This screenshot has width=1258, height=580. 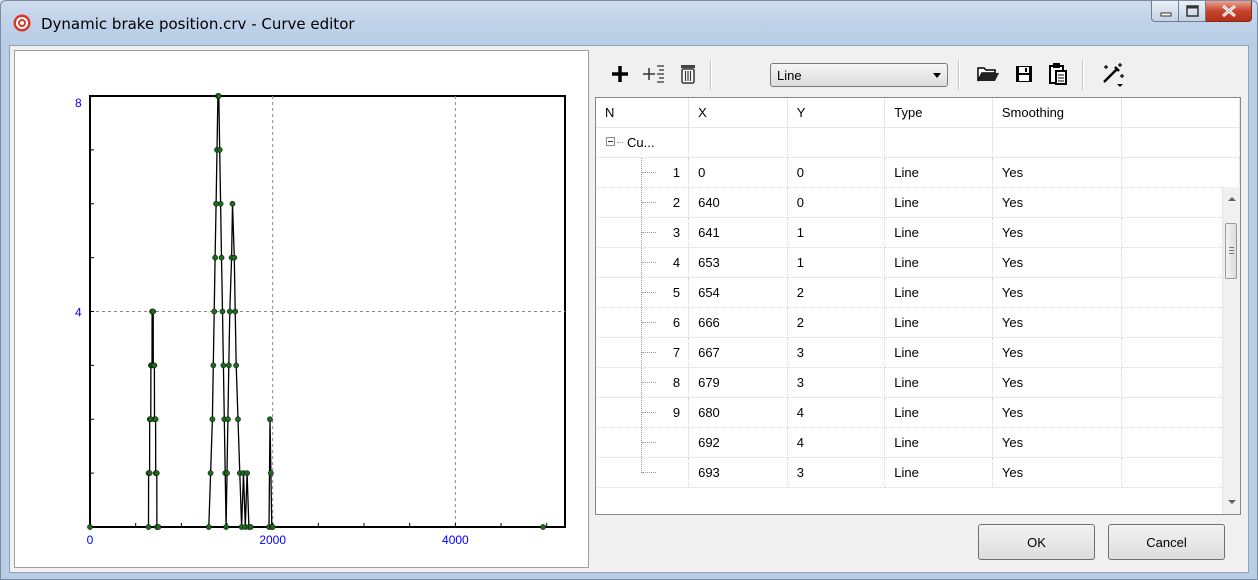 What do you see at coordinates (676, 202) in the screenshot?
I see `row-number: 2` at bounding box center [676, 202].